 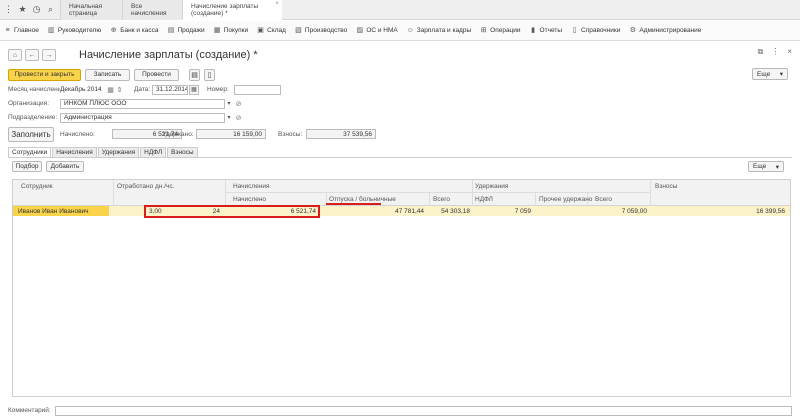 I want to click on col-worked: Отработано дн./чс., so click(x=145, y=186).